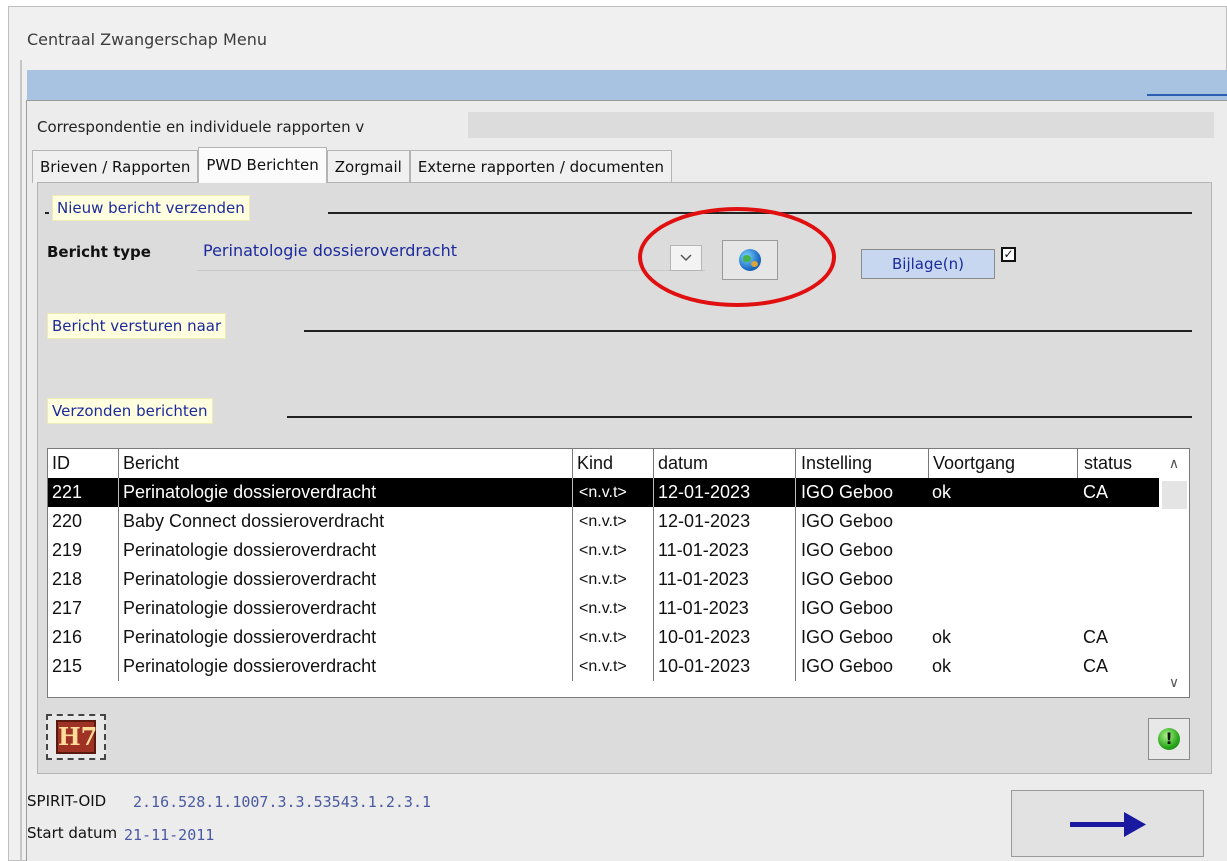 The height and width of the screenshot is (861, 1227). Describe the element at coordinates (1174, 573) in the screenshot. I see `table-scrollbar: ∧ ∨` at that location.